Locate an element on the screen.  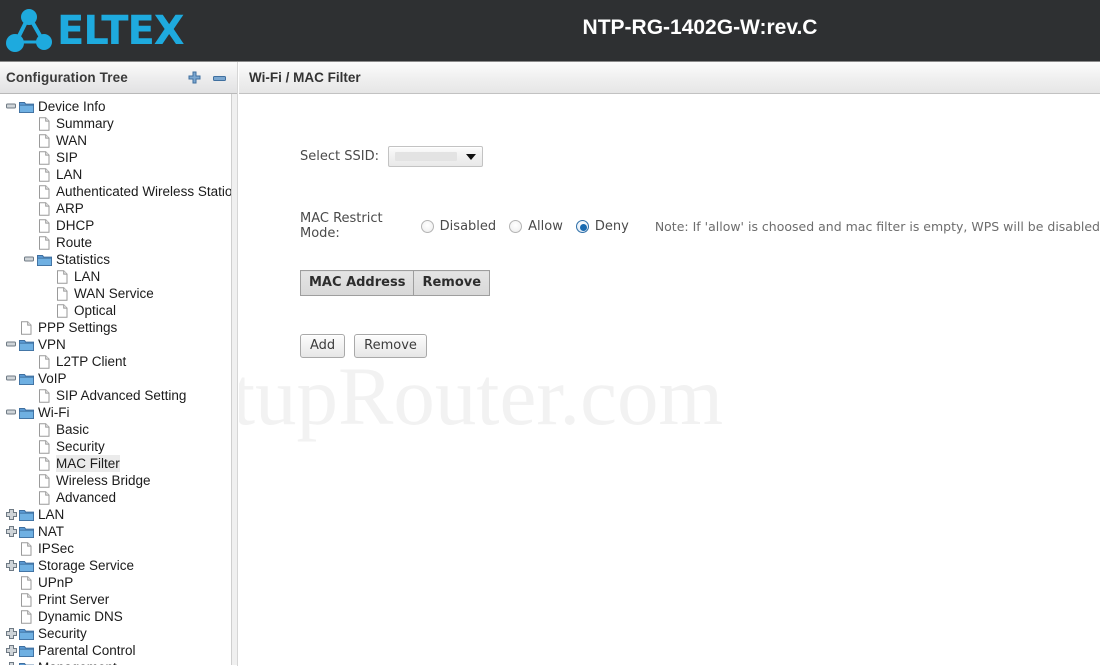
tree-item-voip: VoIP is located at coordinates (118, 378).